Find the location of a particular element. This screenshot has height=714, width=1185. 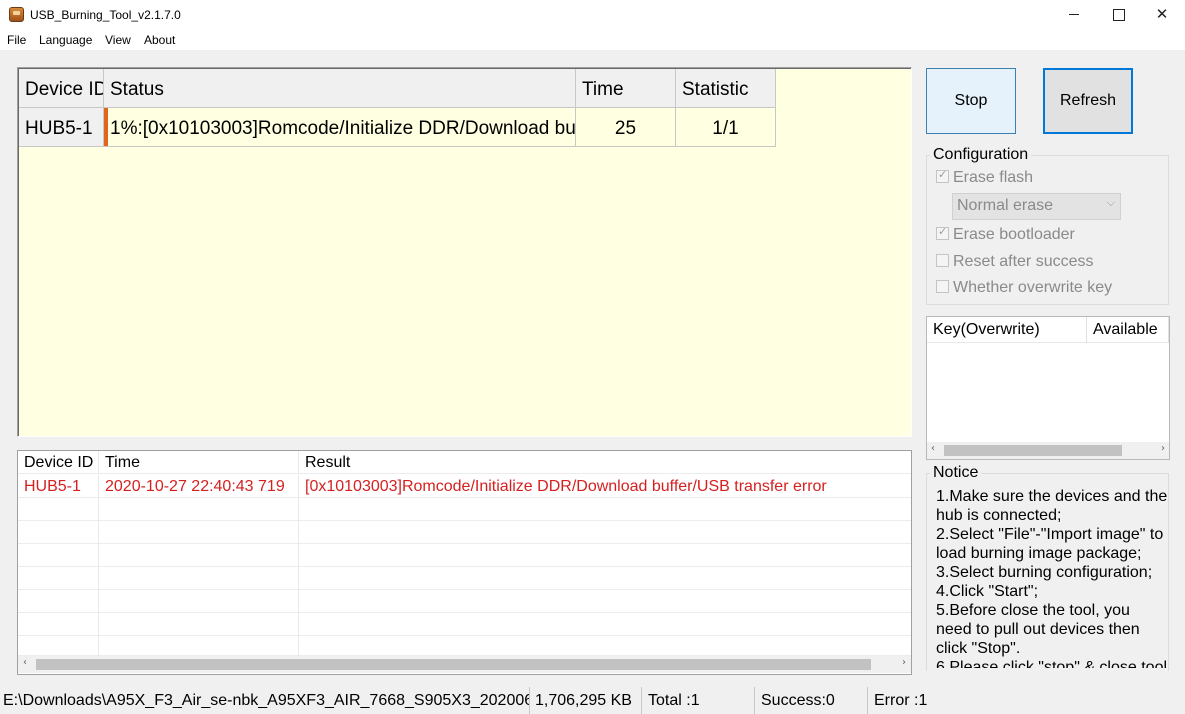

erase-bootloader-checkbox is located at coordinates (942, 232).